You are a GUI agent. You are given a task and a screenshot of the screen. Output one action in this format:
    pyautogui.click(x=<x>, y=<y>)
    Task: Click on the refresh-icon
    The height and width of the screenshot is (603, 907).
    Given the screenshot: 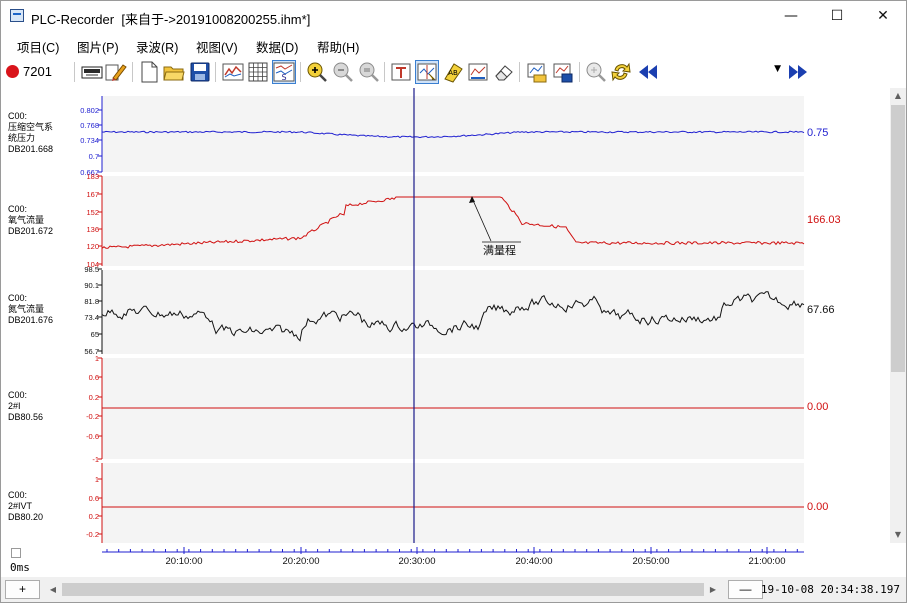 What is the action you would take?
    pyautogui.click(x=621, y=72)
    